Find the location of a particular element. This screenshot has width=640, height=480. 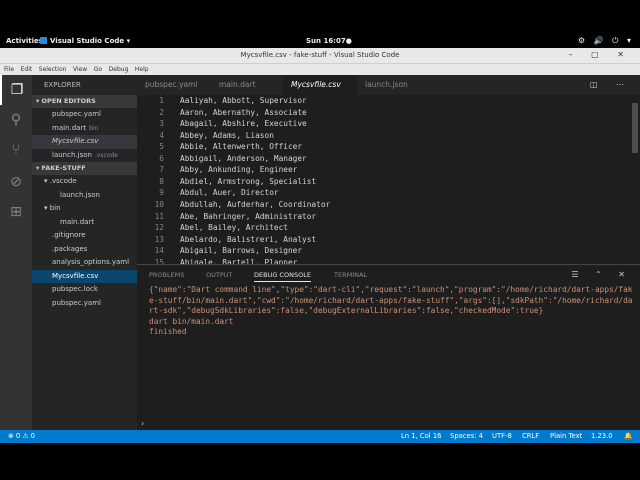

editor-actions: ◫ ⋯ is located at coordinates (611, 84).